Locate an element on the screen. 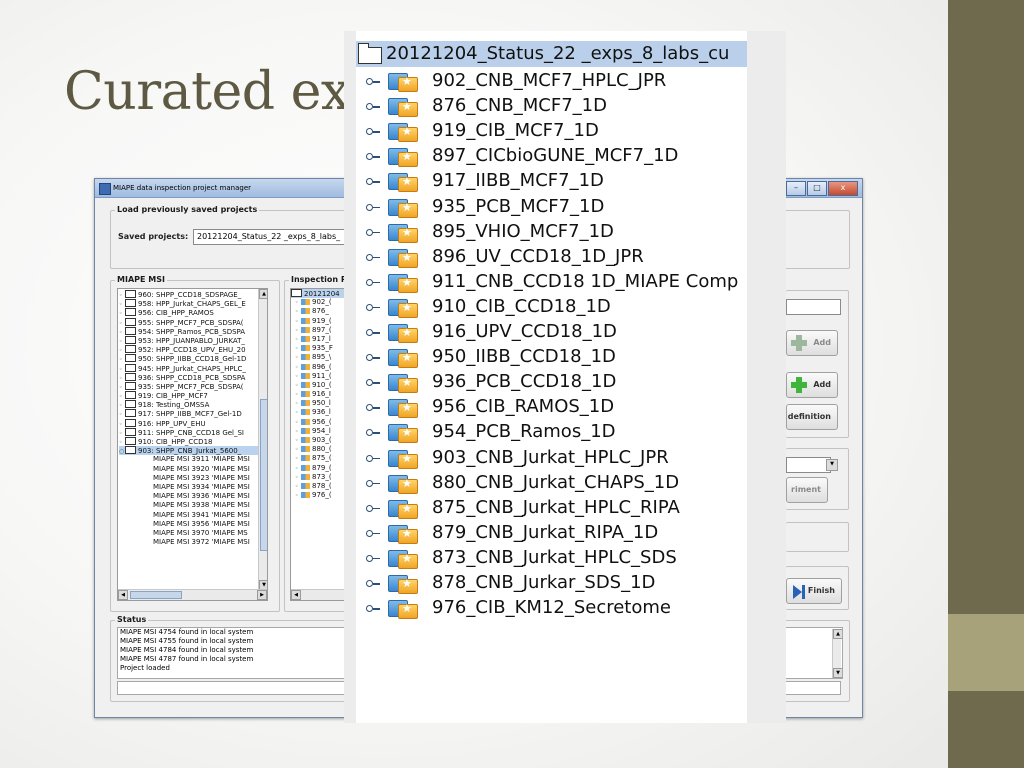  msi-tree-row: ○ 903: SHPP_CNB_Jurkat_5600_ is located at coordinates (188, 451).